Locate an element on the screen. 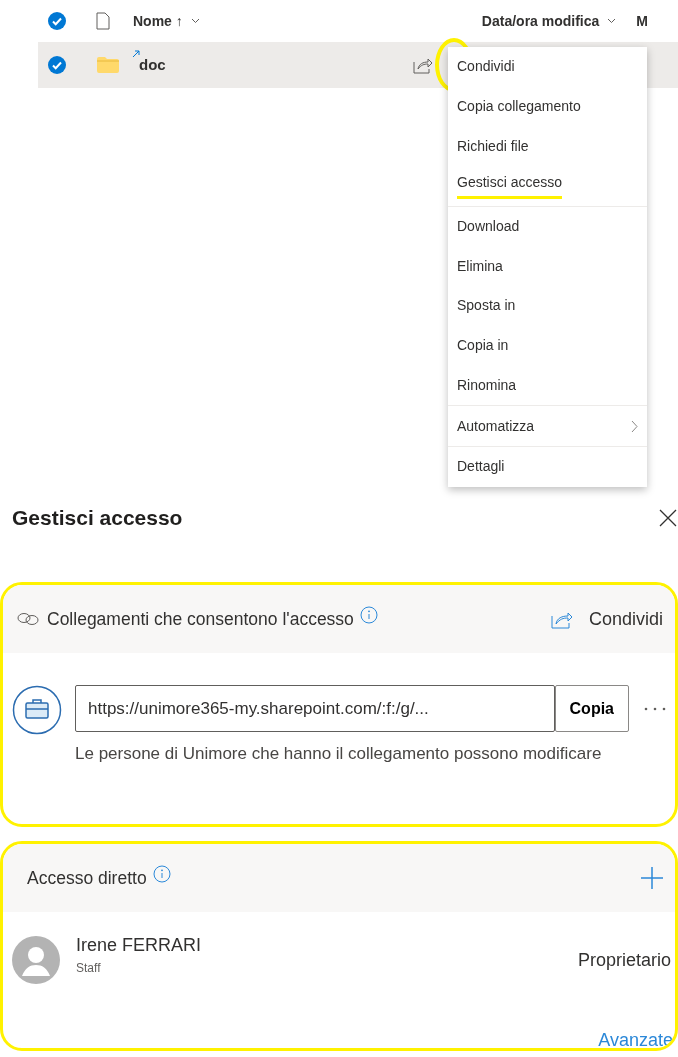 The image size is (678, 1057). briefcase-icon is located at coordinates (37, 710).